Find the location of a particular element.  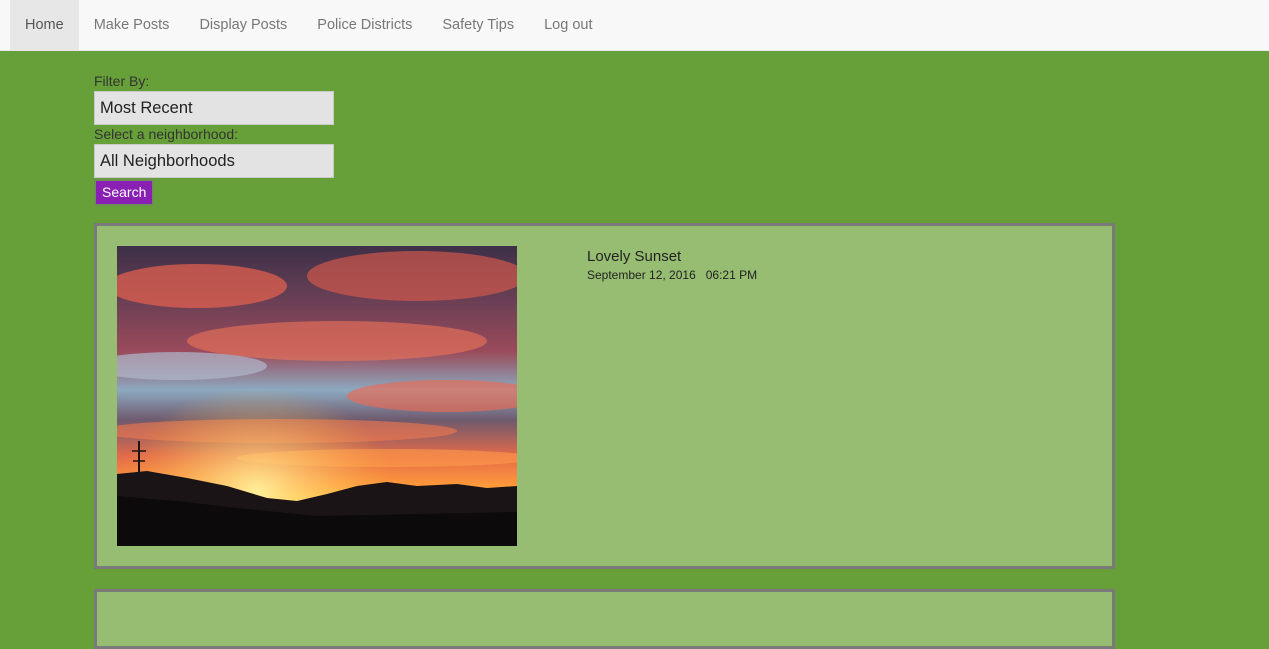

nav-item-display-posts: Display Posts is located at coordinates (243, 25).